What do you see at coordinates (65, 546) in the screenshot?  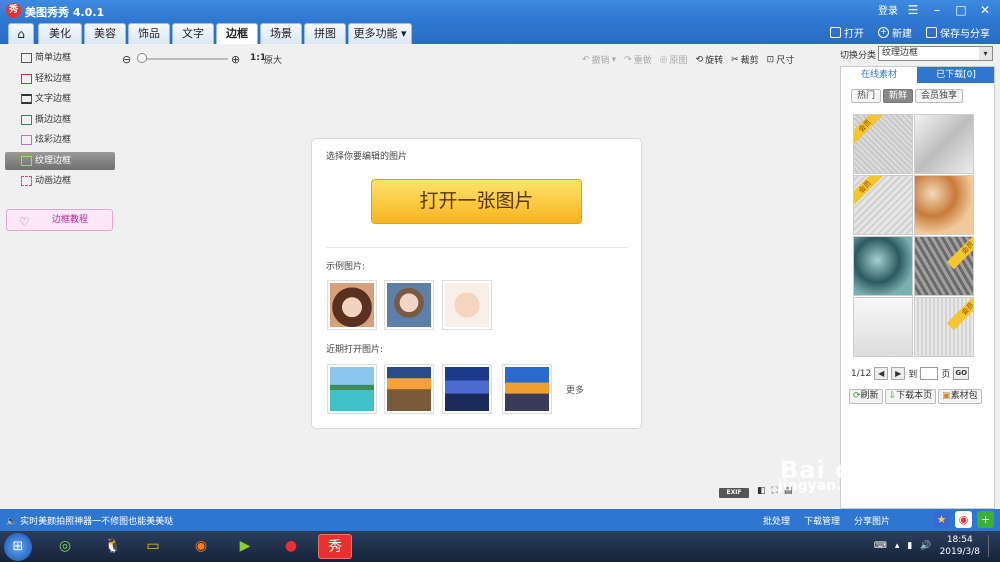 I see `taskbar-app-browser: ◎` at bounding box center [65, 546].